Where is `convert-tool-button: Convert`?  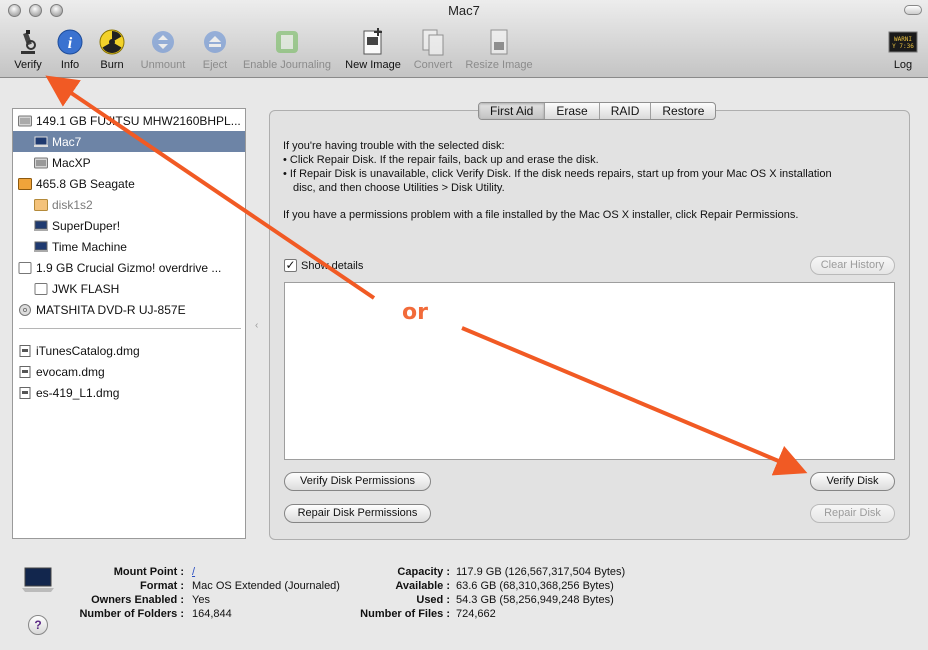 convert-tool-button: Convert is located at coordinates (433, 49).